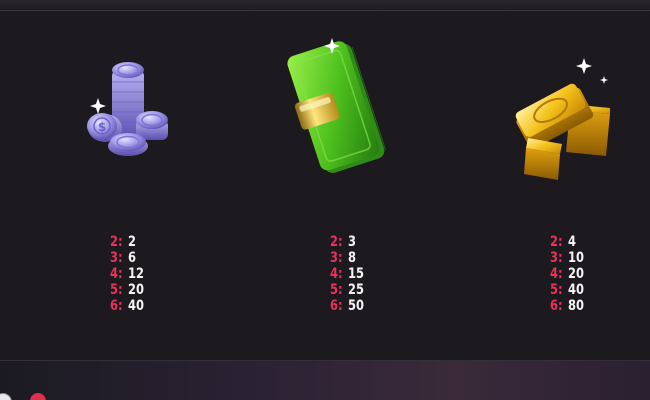 The image size is (650, 400). I want to click on cash-stack-icon, so click(340, 110).